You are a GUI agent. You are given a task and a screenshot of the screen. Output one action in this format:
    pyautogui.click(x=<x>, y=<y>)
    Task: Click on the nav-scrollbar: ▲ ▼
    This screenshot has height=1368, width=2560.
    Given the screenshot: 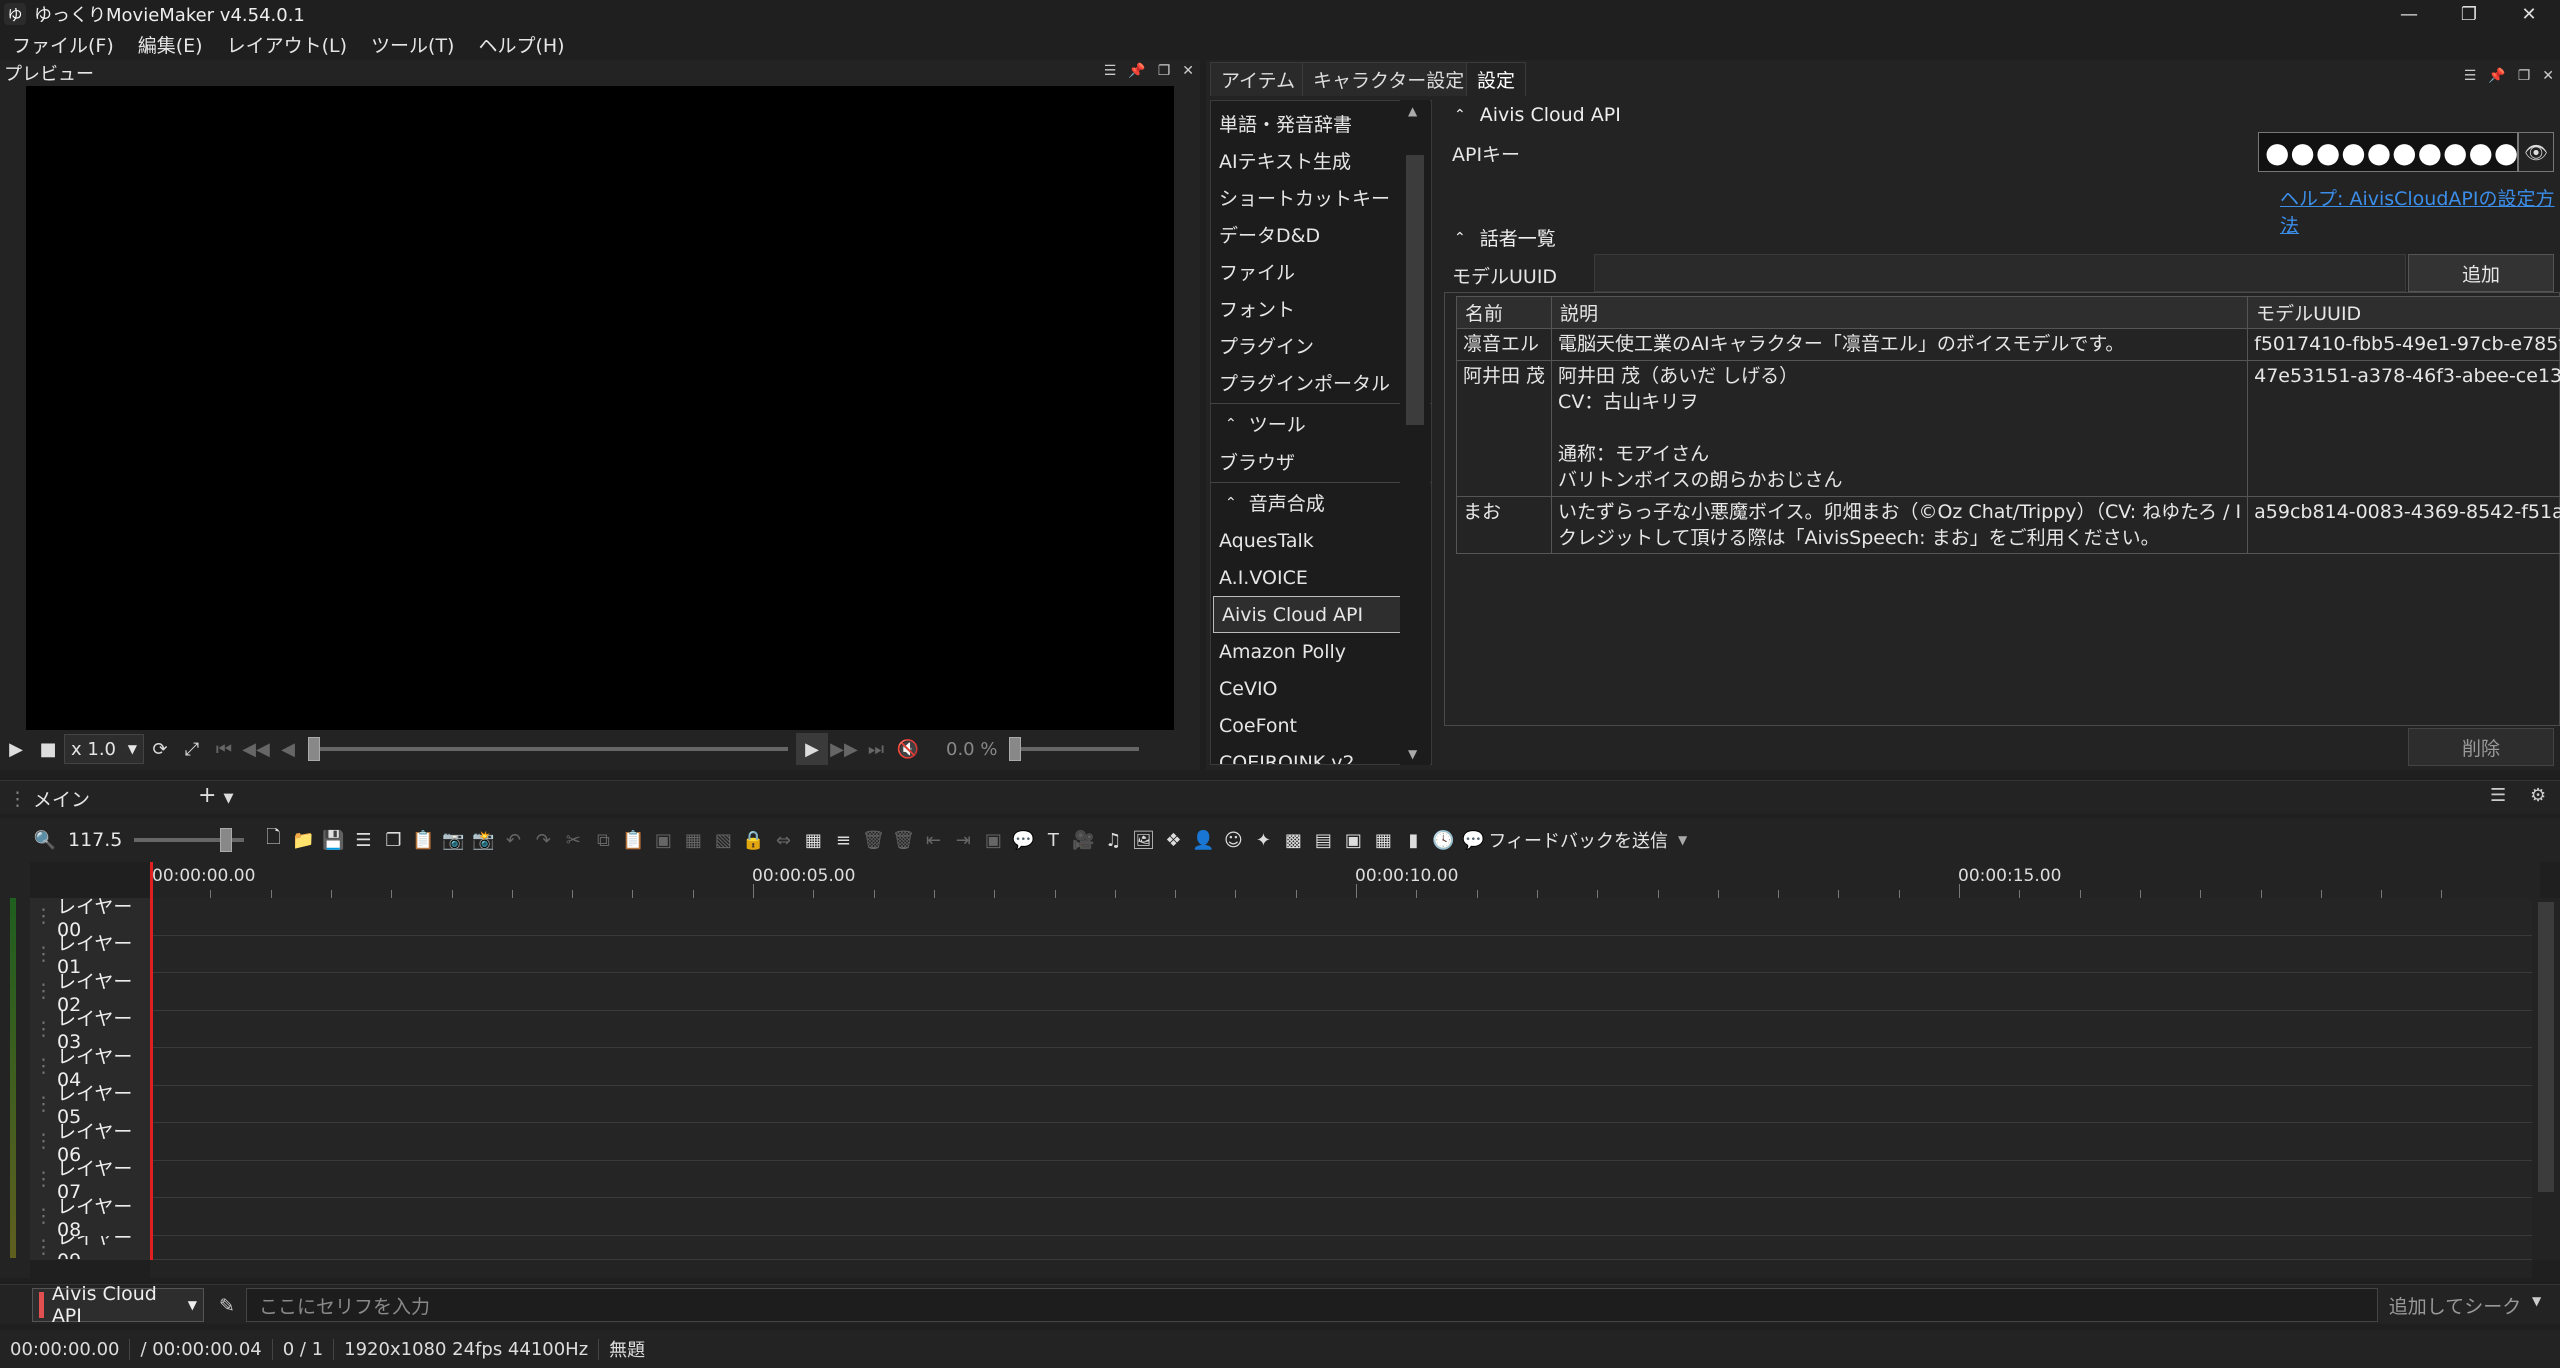 What is the action you would take?
    pyautogui.click(x=1415, y=432)
    